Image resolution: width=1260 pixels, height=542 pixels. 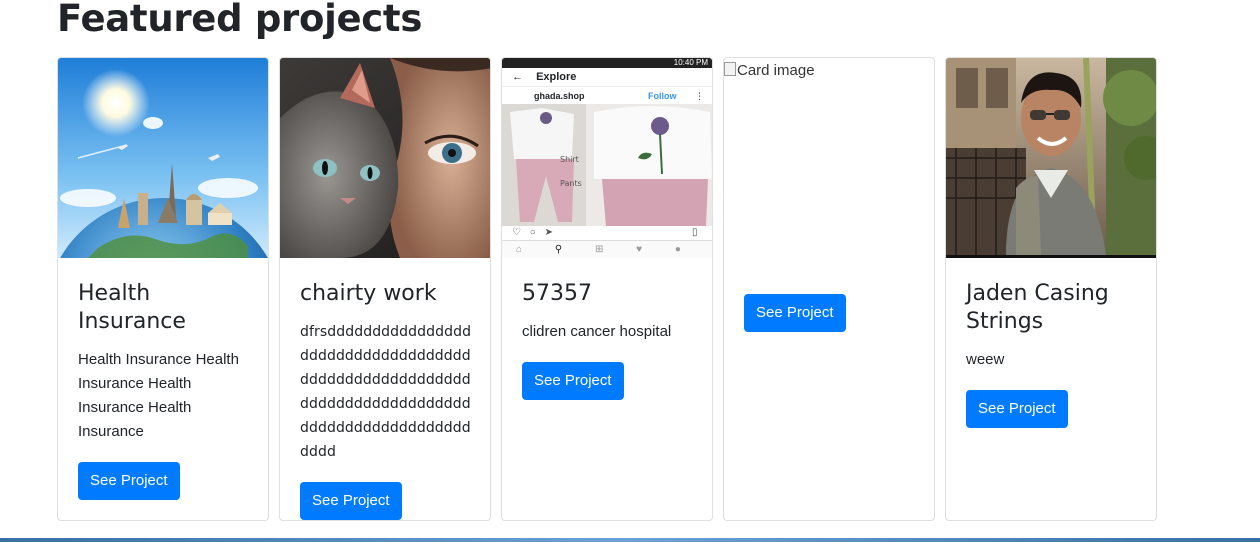 I want to click on phone-status-bar: 10:40 PM, so click(x=607, y=63).